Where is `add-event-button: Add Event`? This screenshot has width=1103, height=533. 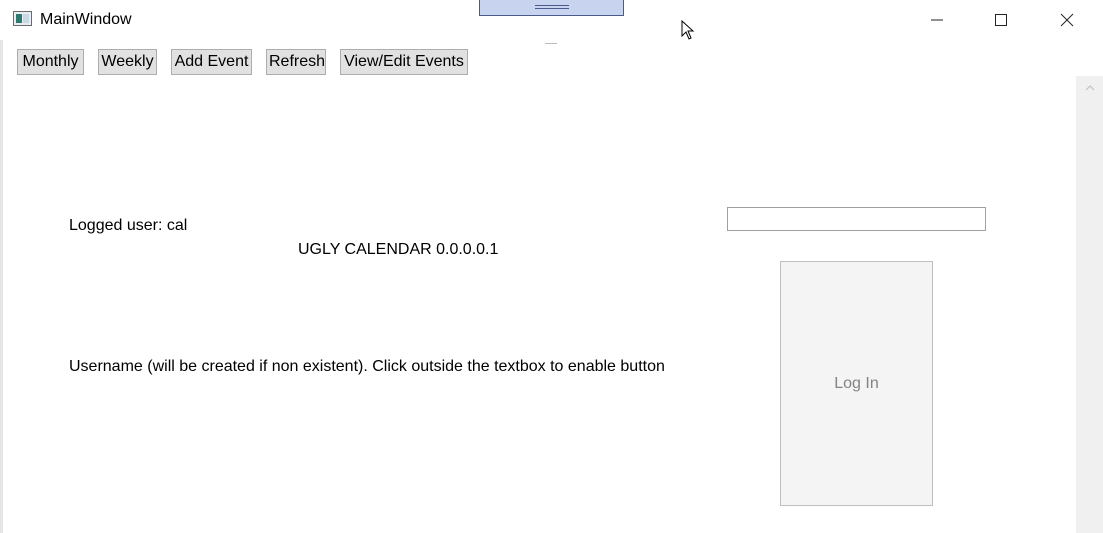 add-event-button: Add Event is located at coordinates (211, 62).